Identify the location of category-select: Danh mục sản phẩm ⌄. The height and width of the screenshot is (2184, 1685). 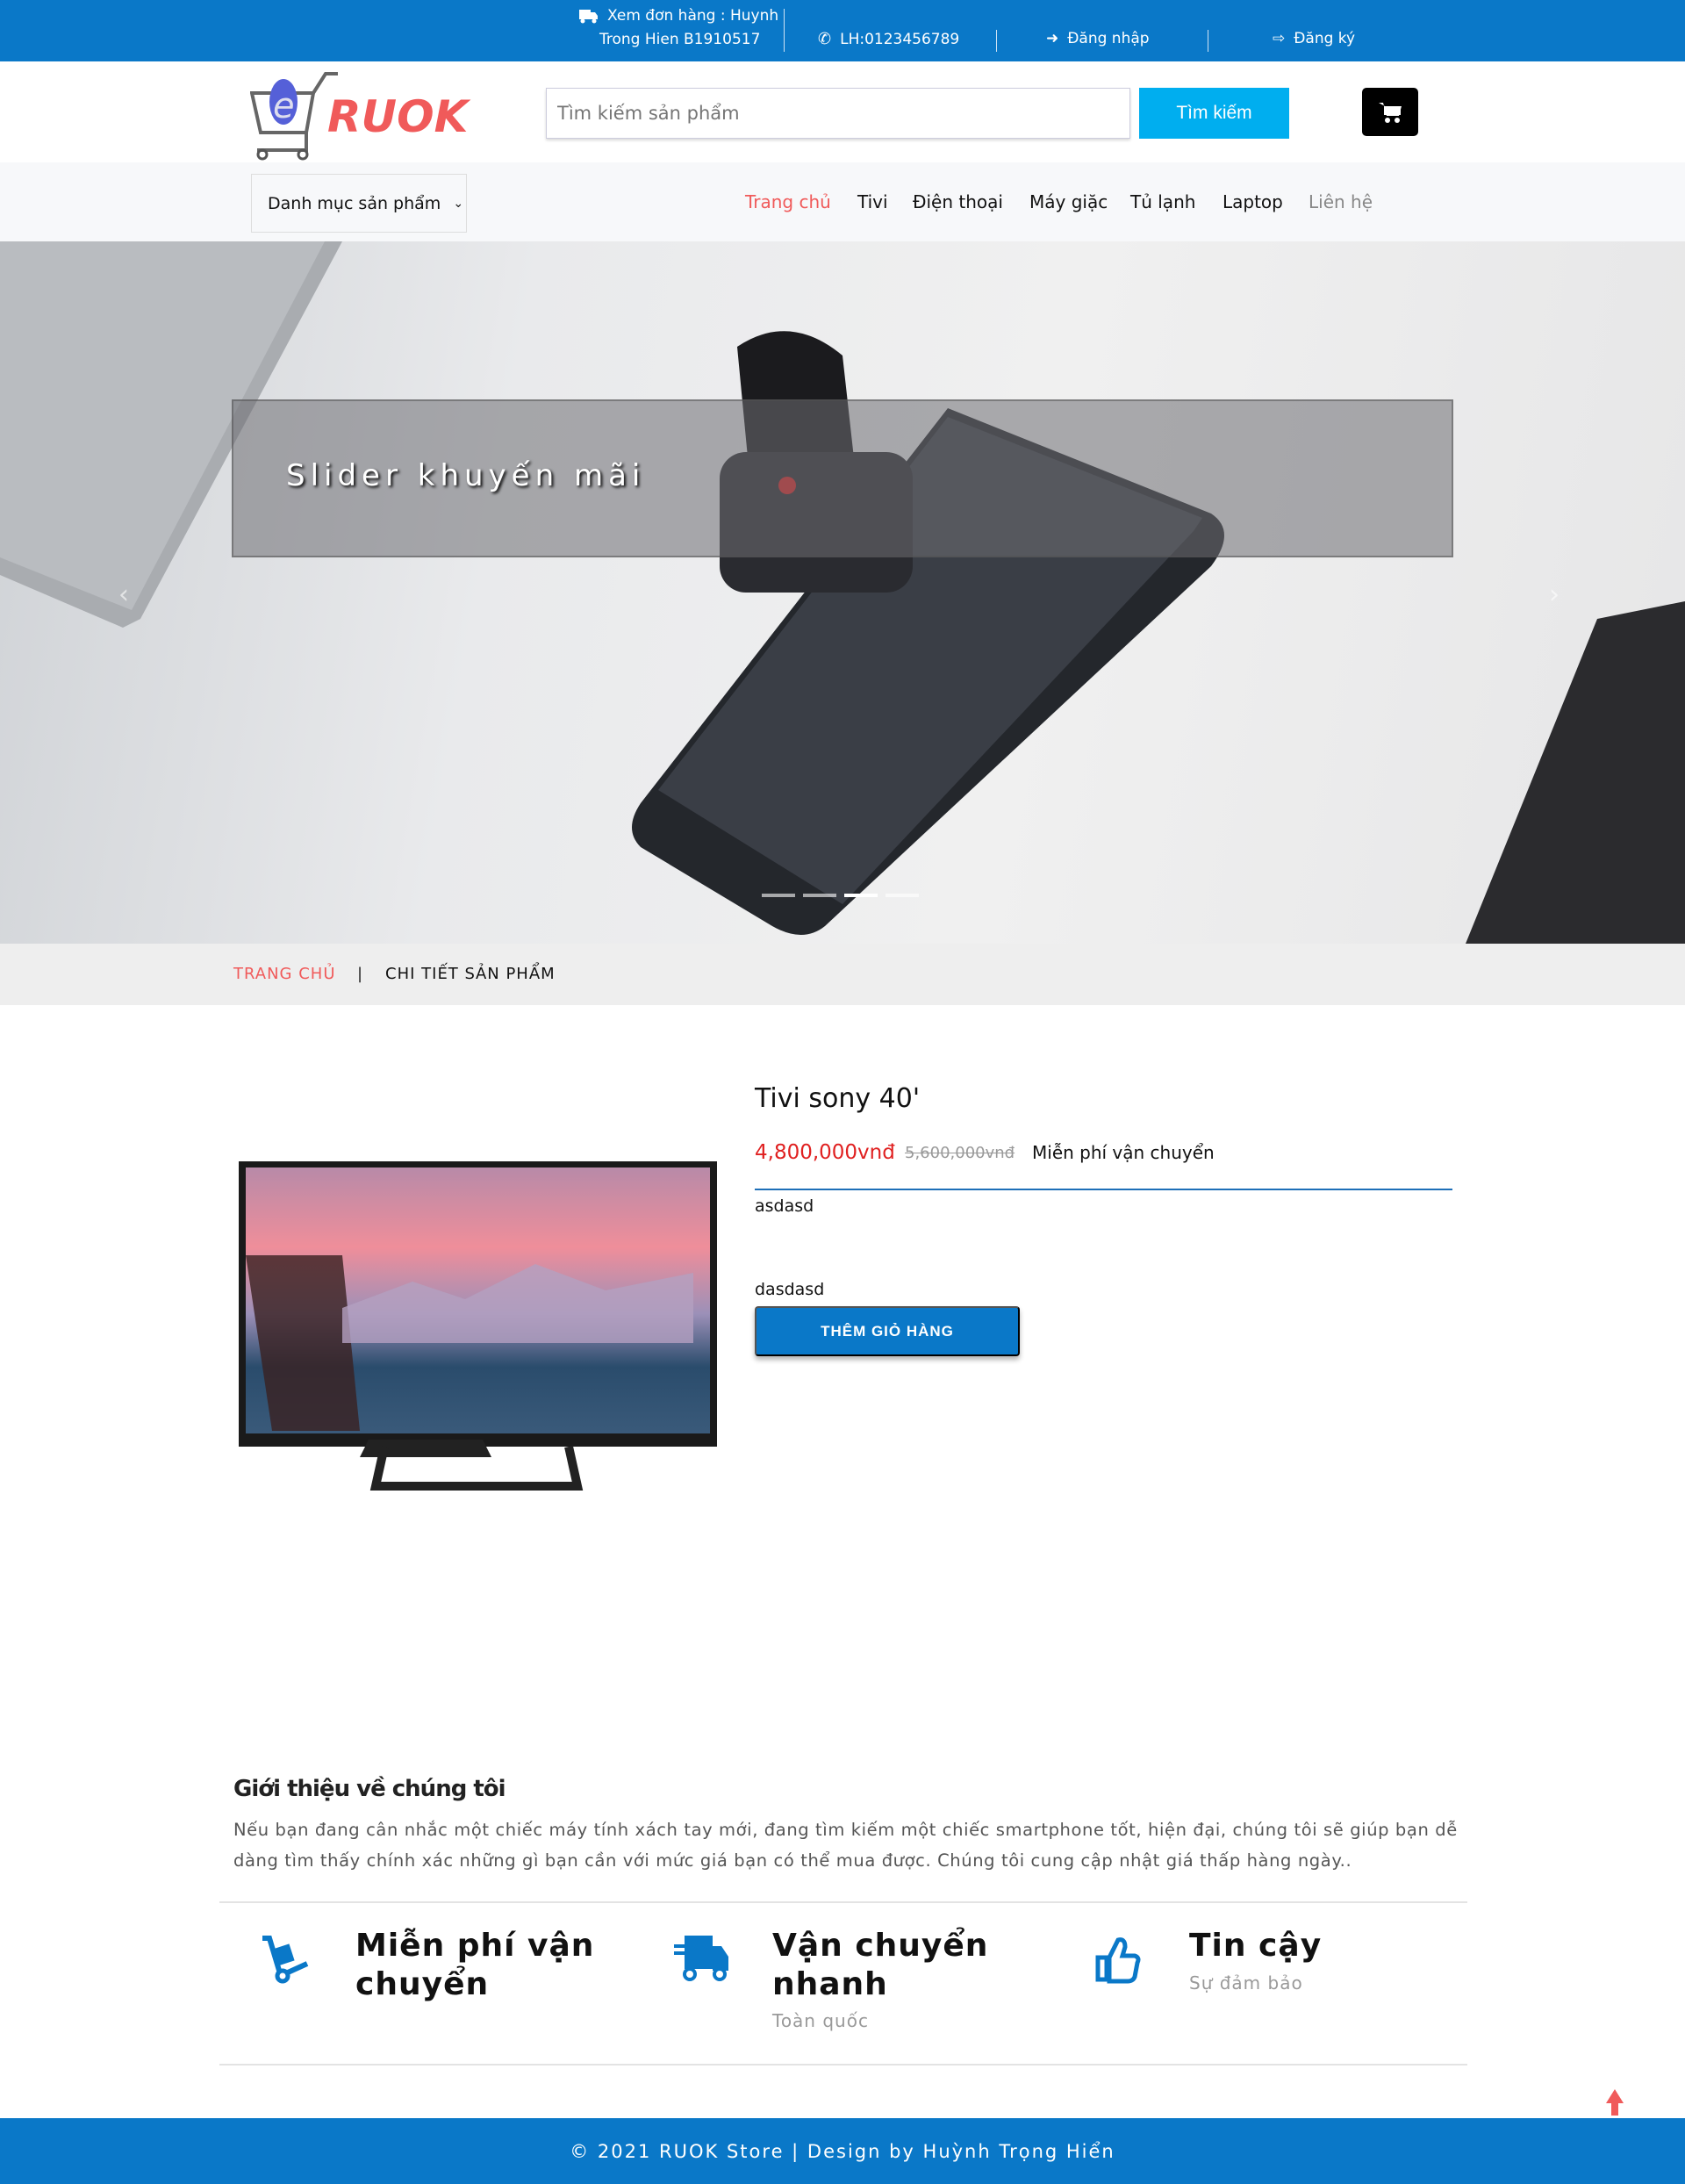
(359, 203).